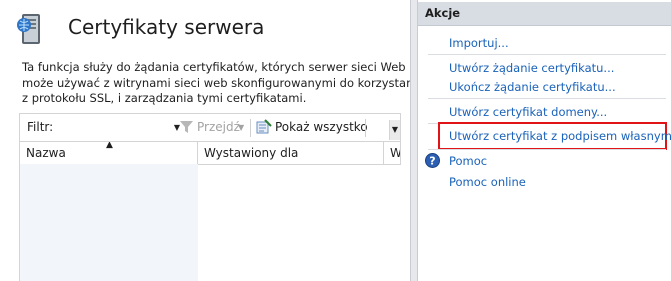 This screenshot has height=281, width=671. I want to click on go-button-label: Przejdź, so click(218, 127).